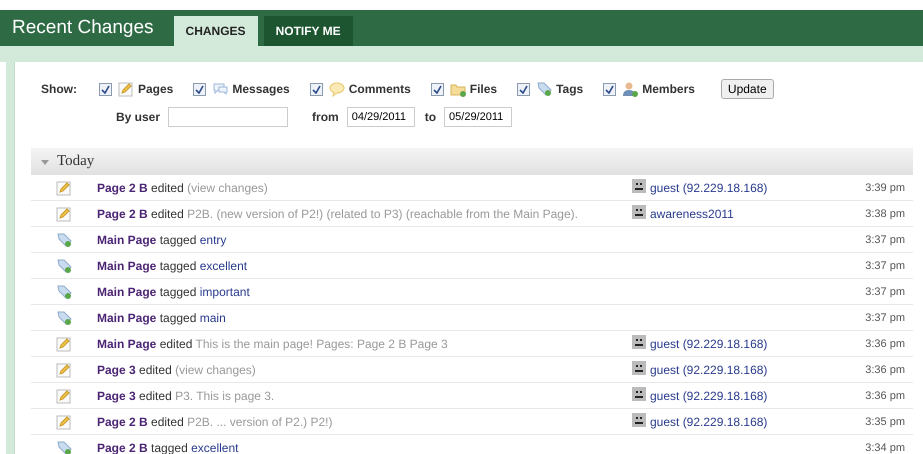 The image size is (923, 454). I want to click on timestamp: 3:34 pm, so click(885, 448).